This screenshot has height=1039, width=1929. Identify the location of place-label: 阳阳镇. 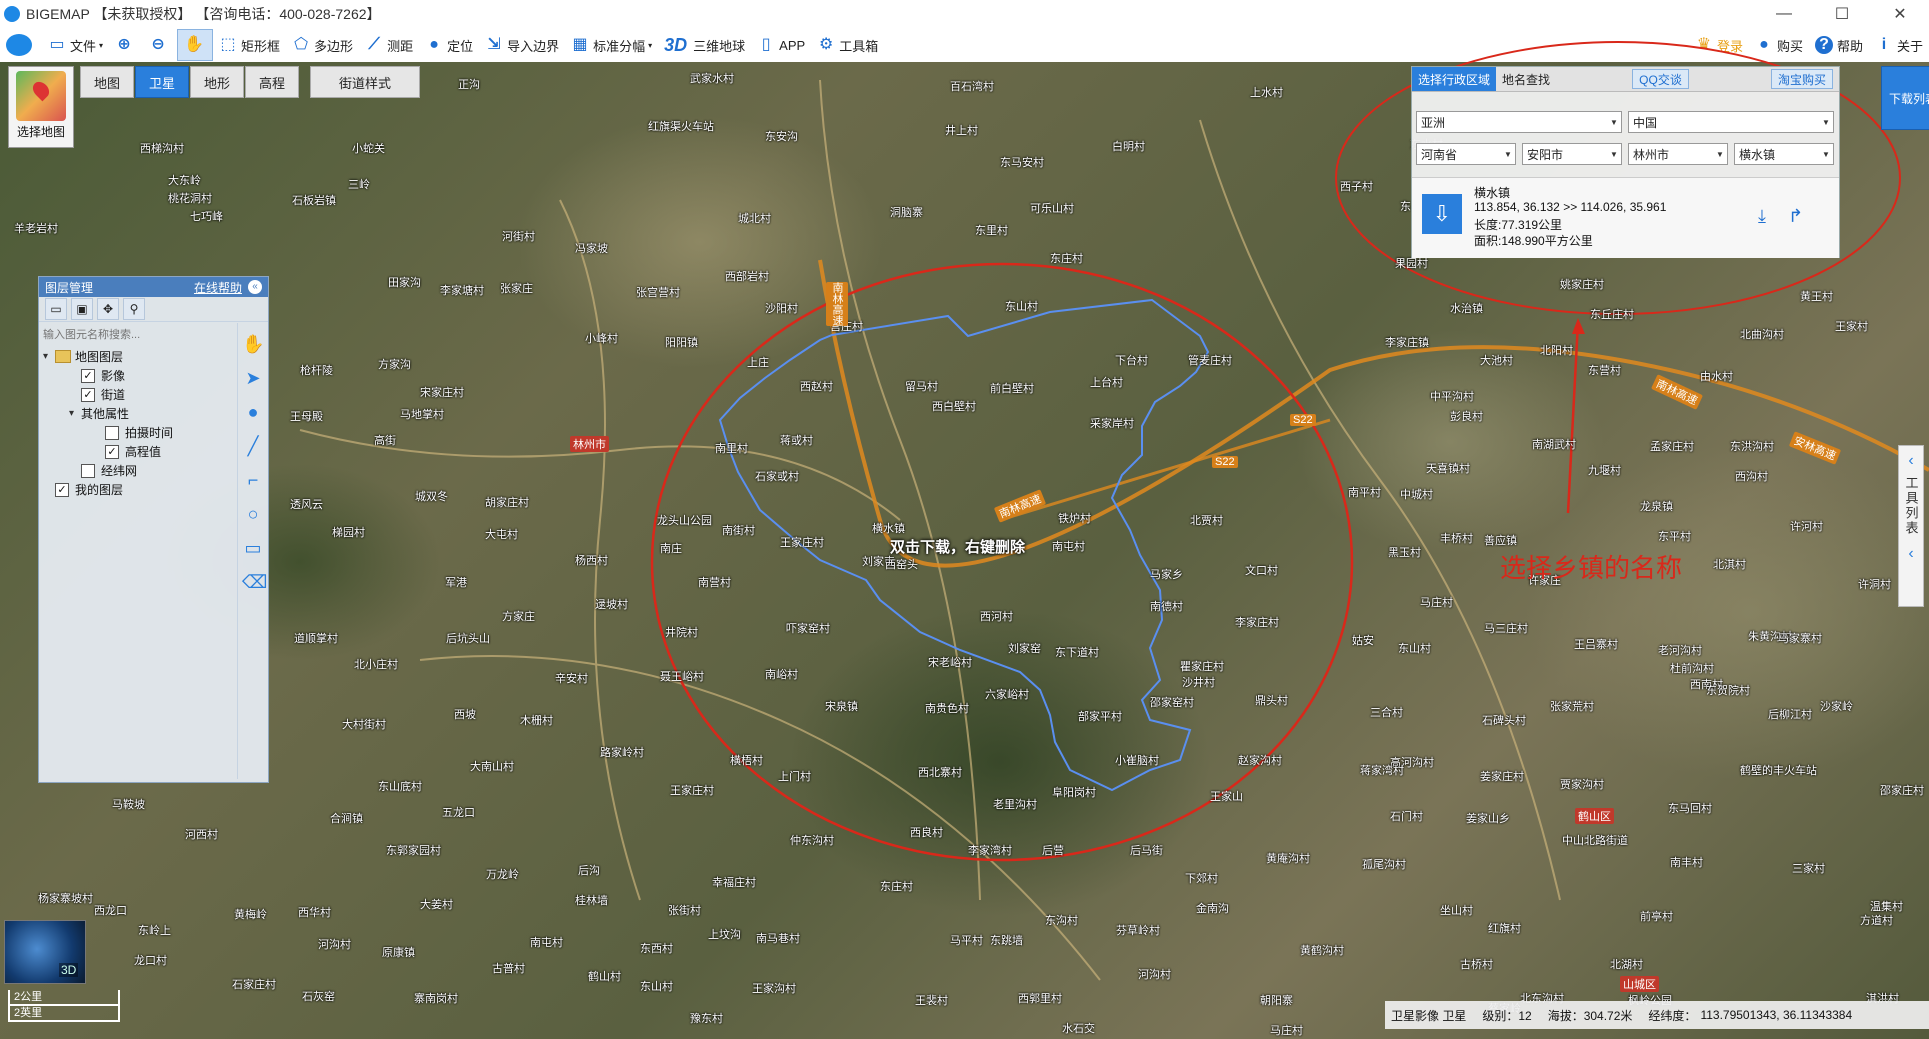
(681, 343).